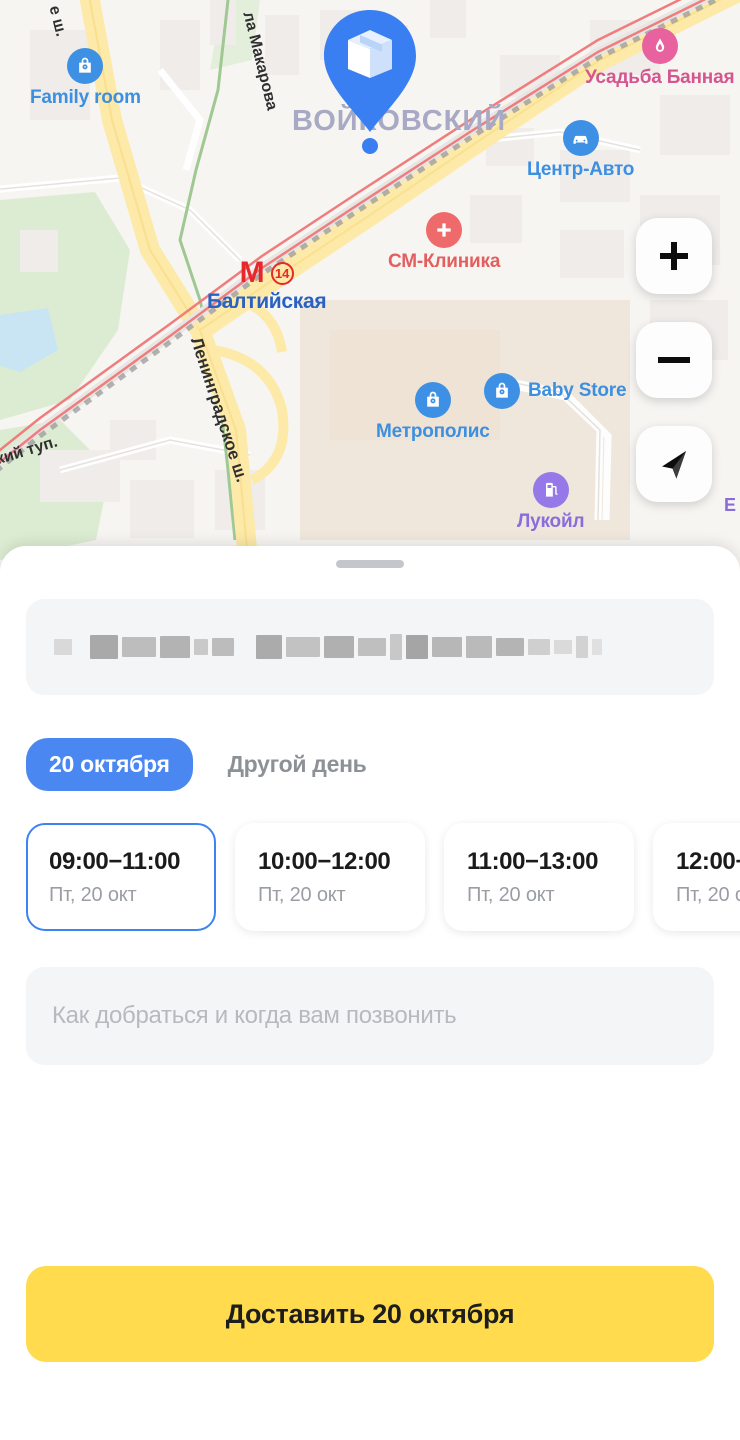 The image size is (740, 1440). Describe the element at coordinates (109, 764) in the screenshot. I see `day-tab-20-oktyabrya: 20 октября` at that location.